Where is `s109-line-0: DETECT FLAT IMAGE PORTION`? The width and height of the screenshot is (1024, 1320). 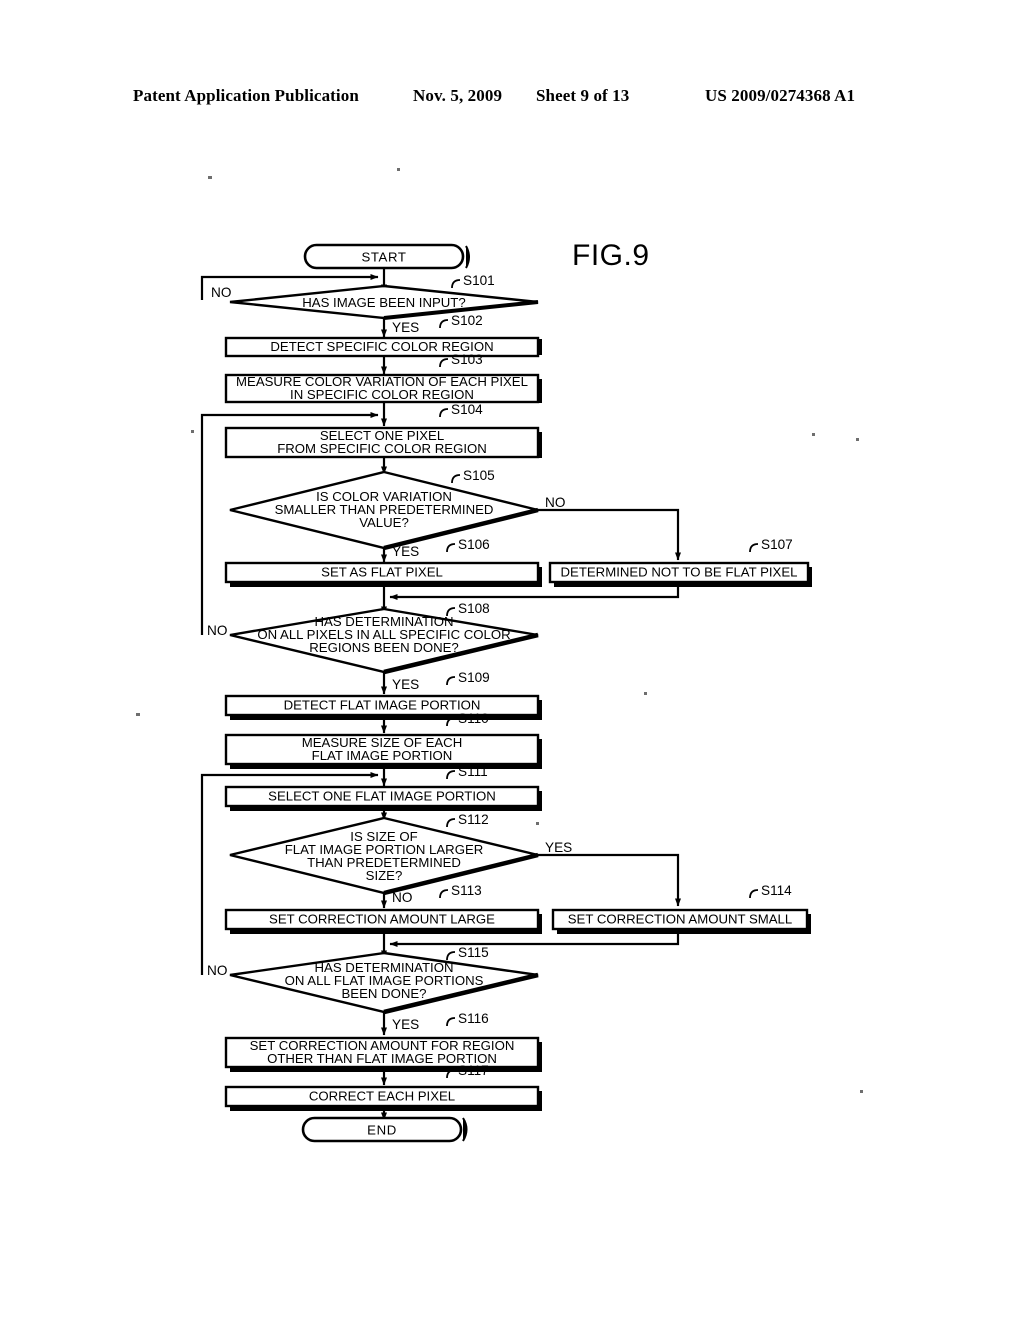 s109-line-0: DETECT FLAT IMAGE PORTION is located at coordinates (382, 705).